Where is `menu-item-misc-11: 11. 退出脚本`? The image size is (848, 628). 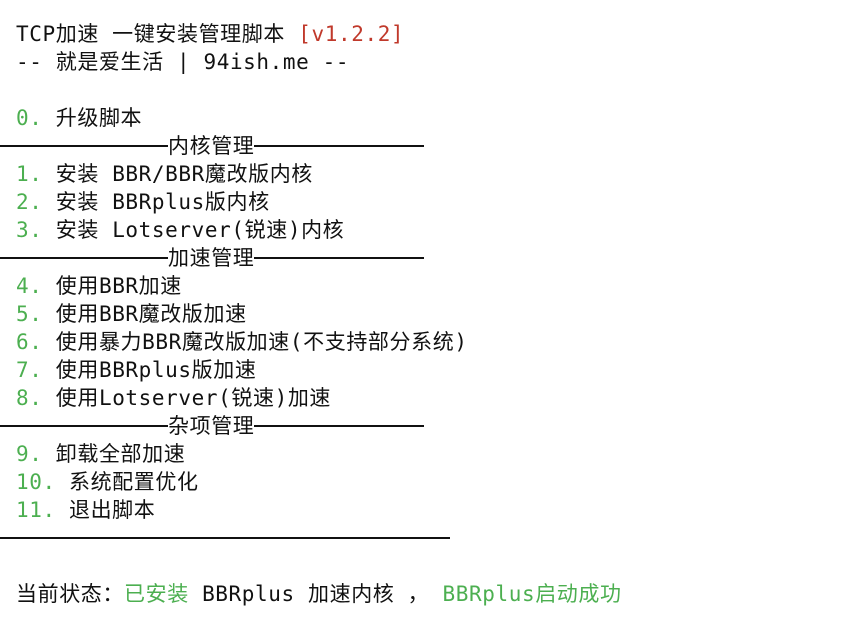 menu-item-misc-11: 11. 退出脚本 is located at coordinates (77, 510).